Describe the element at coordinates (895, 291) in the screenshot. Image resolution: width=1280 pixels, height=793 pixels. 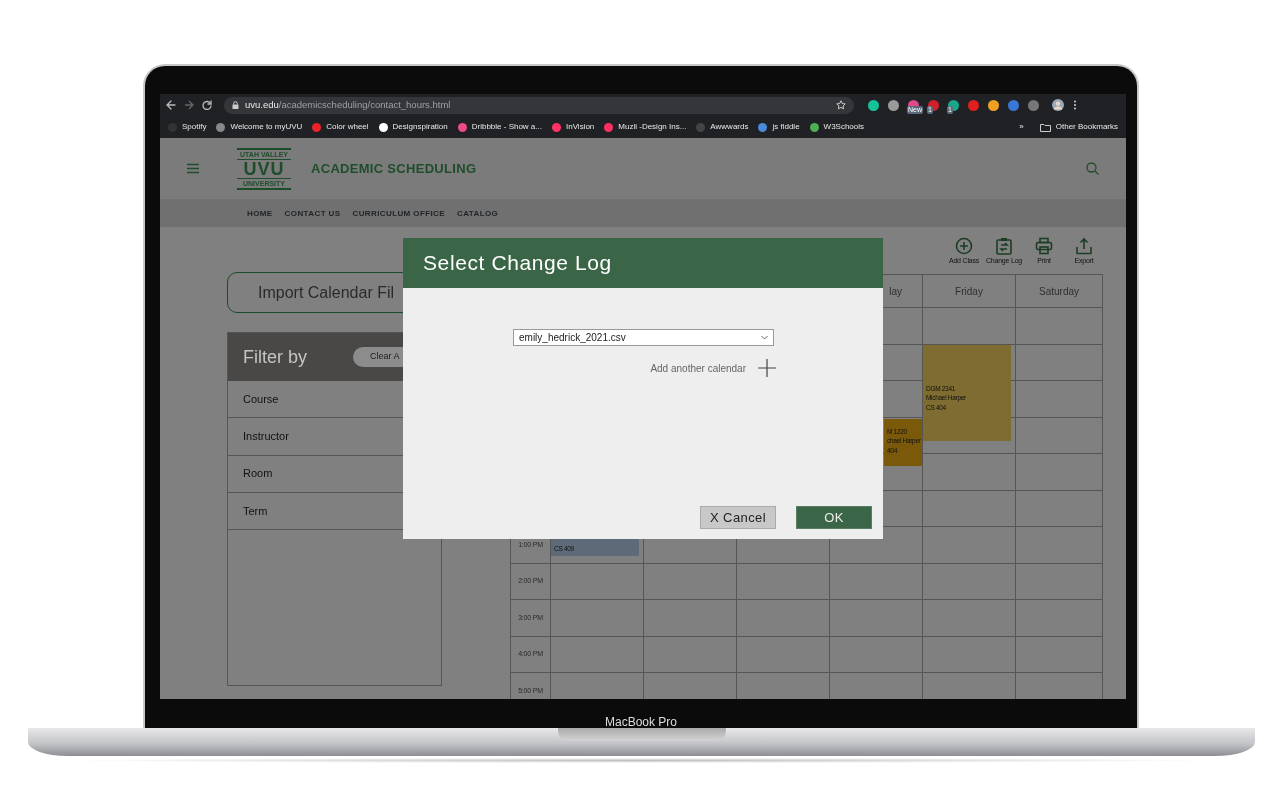
I see `day-header: lay` at that location.